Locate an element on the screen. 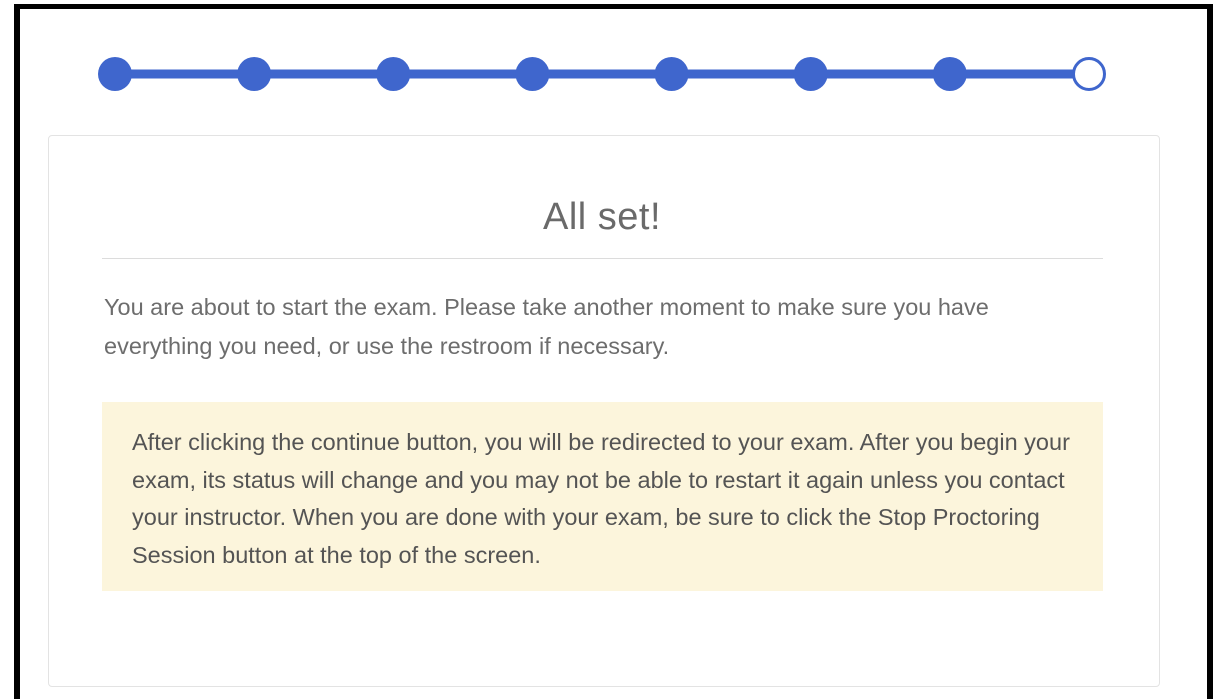 The height and width of the screenshot is (699, 1217). progress-step-current is located at coordinates (1089, 74).